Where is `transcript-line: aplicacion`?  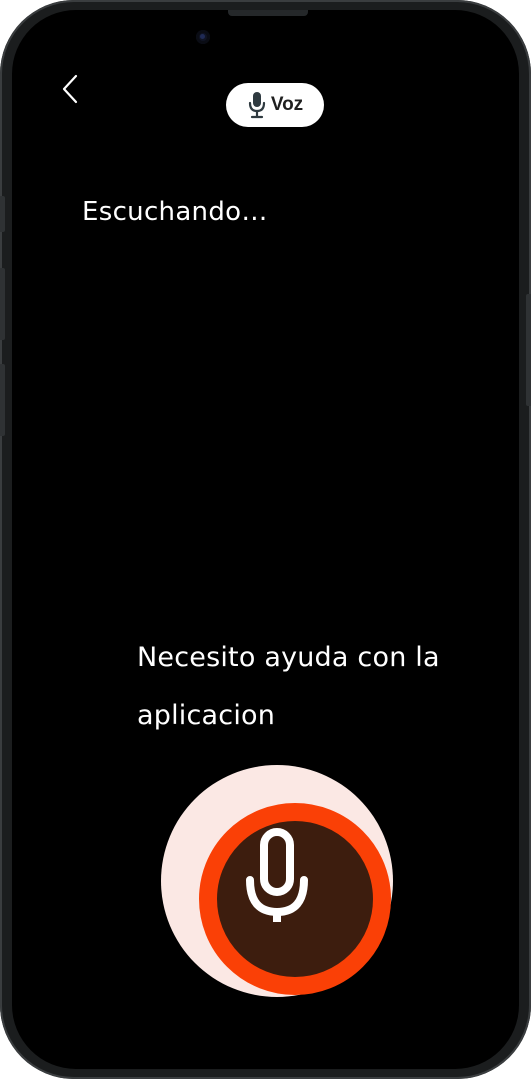 transcript-line: aplicacion is located at coordinates (206, 715).